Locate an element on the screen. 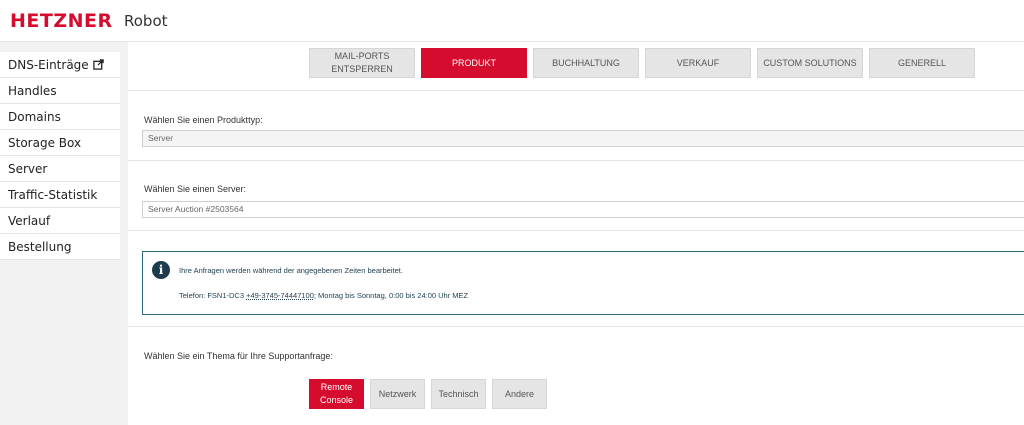  sidebar-item-storage-box: Storage Box is located at coordinates (60, 143).